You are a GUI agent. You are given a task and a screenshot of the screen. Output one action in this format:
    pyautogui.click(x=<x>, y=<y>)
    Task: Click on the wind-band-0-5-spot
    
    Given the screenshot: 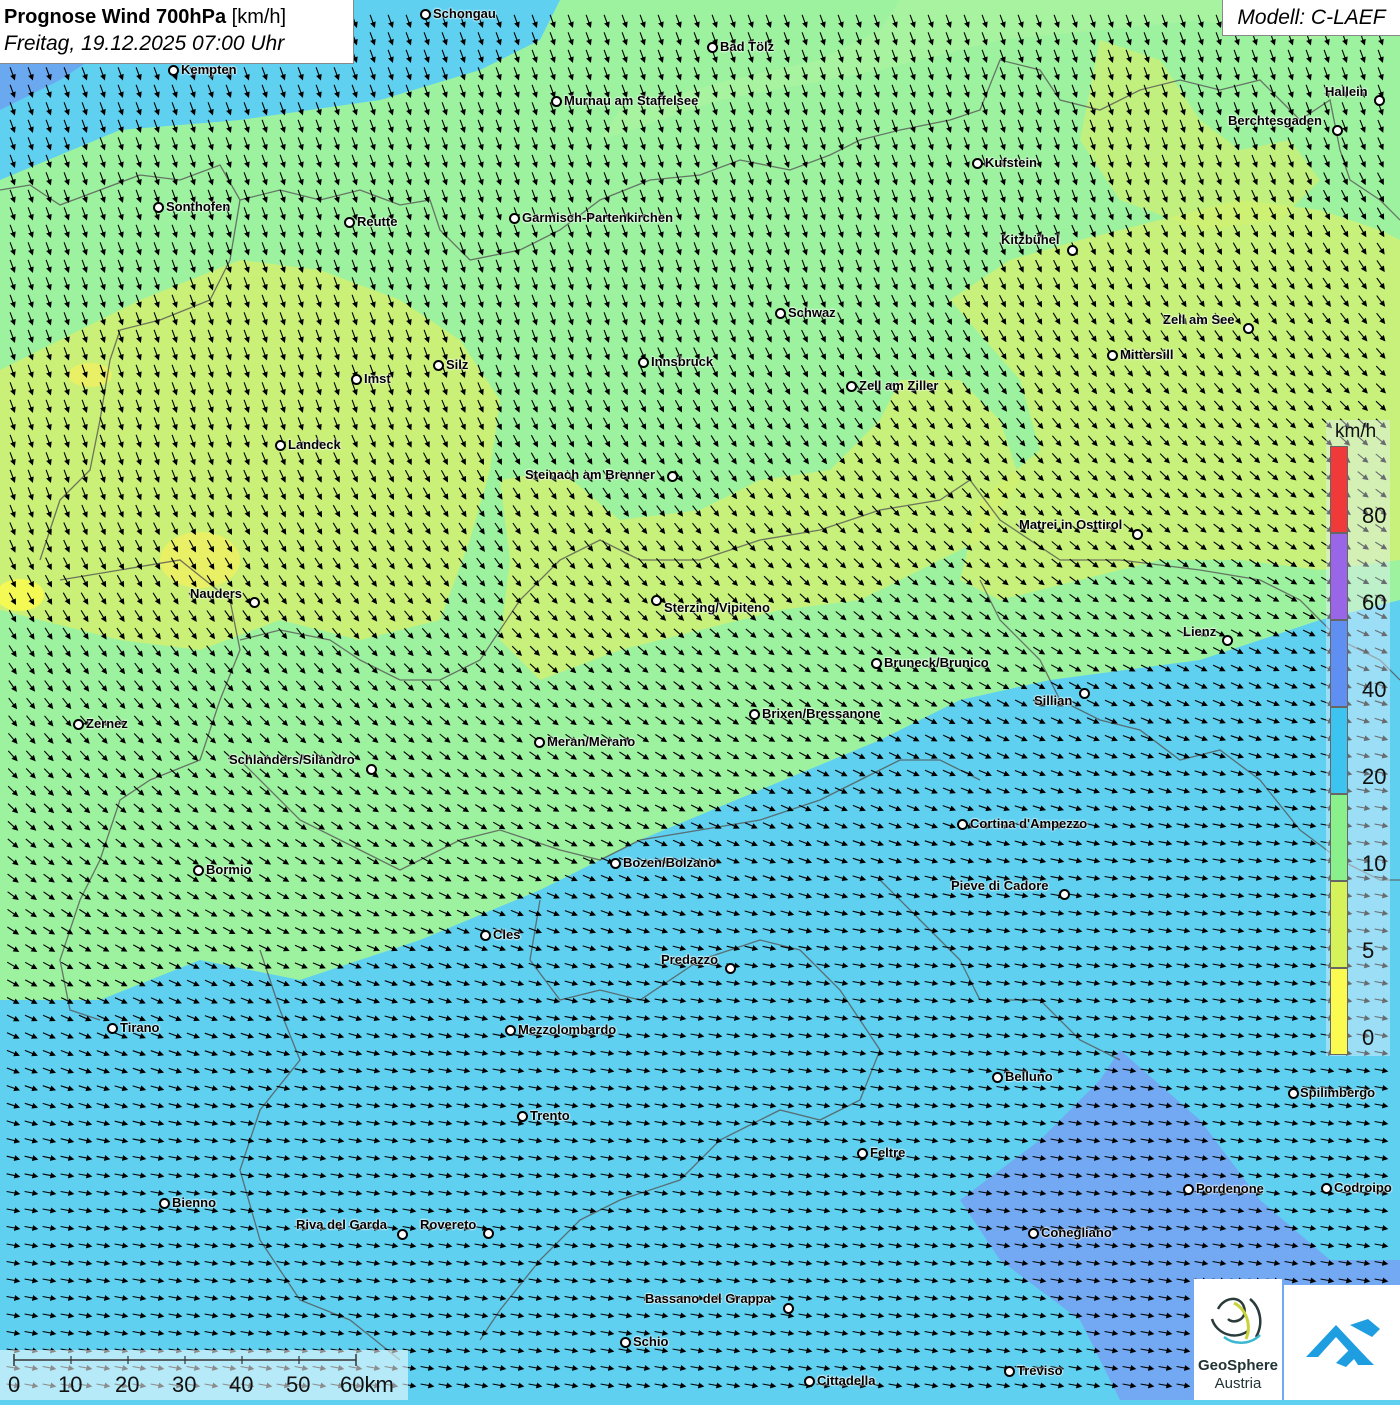 What is the action you would take?
    pyautogui.click(x=90, y=375)
    